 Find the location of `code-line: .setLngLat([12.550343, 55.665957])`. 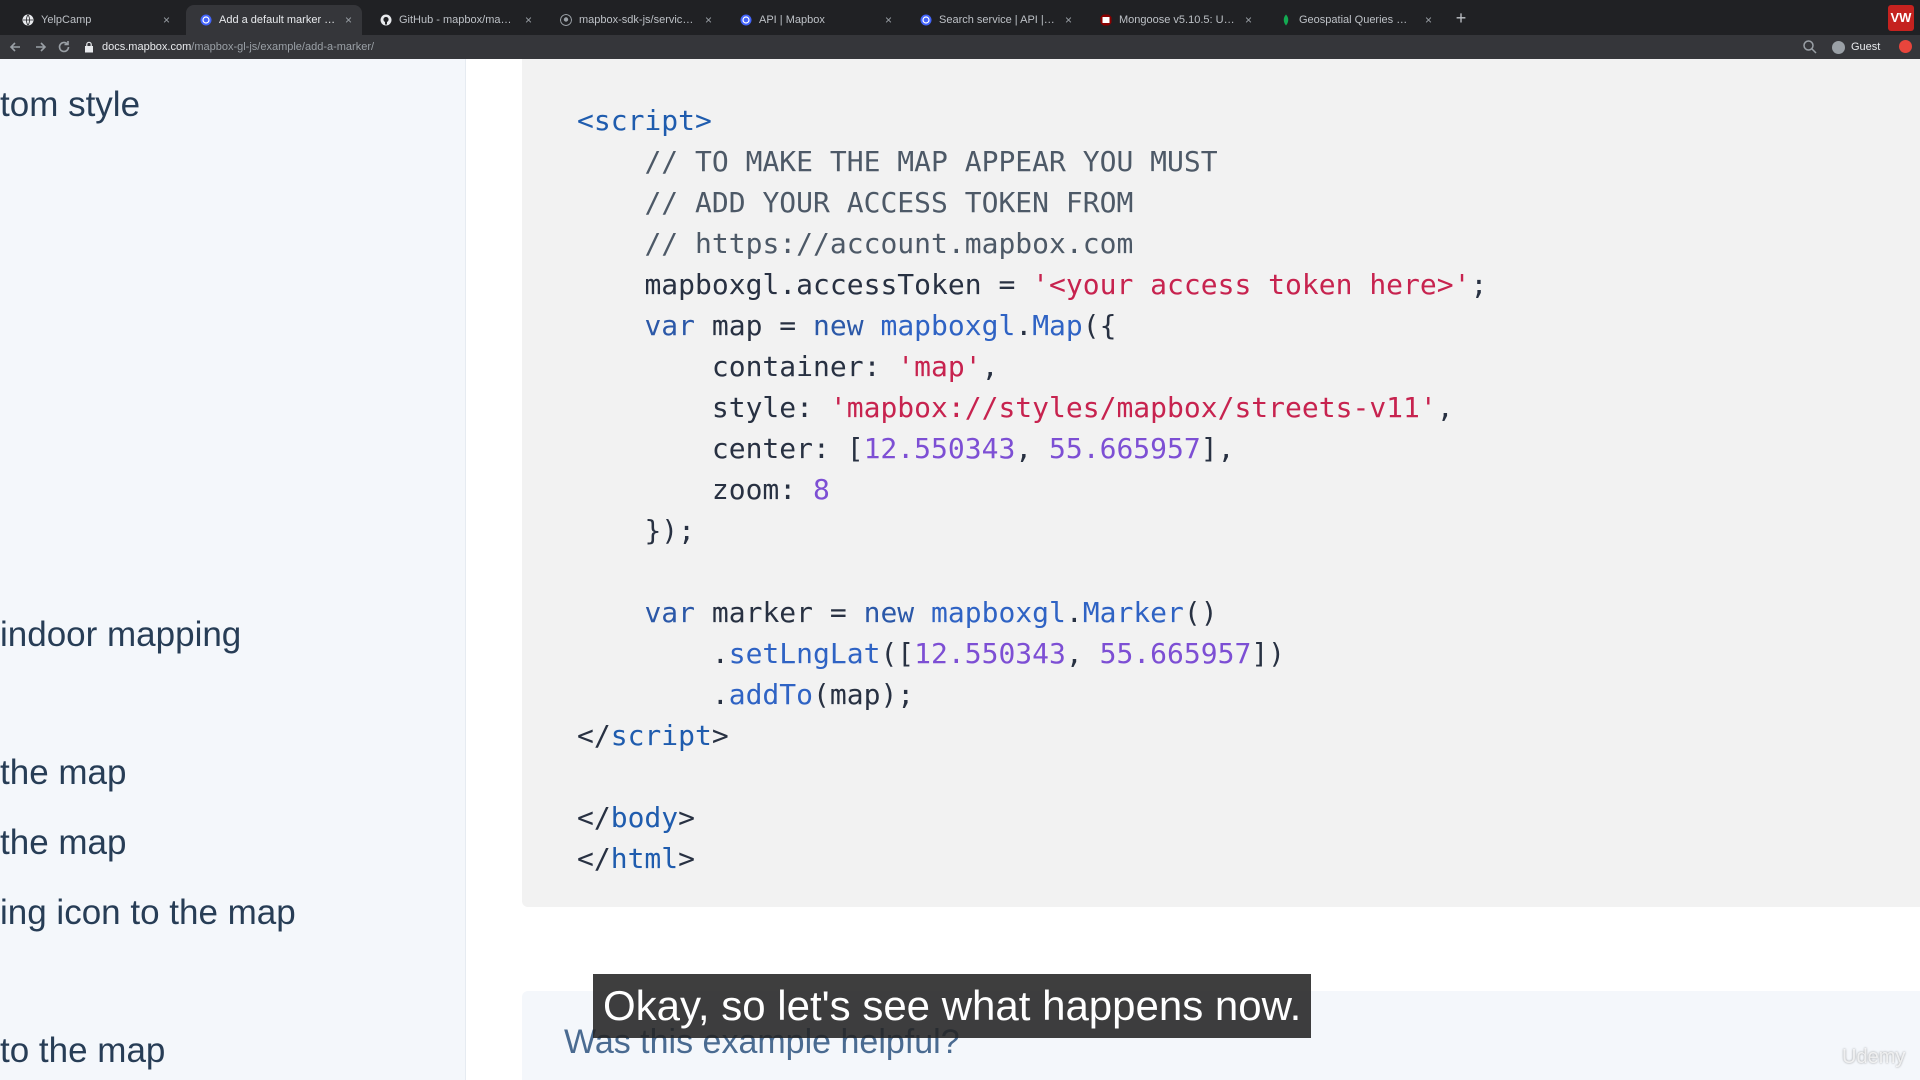

code-line: .setLngLat([12.550343, 55.665957]) is located at coordinates (931, 653).